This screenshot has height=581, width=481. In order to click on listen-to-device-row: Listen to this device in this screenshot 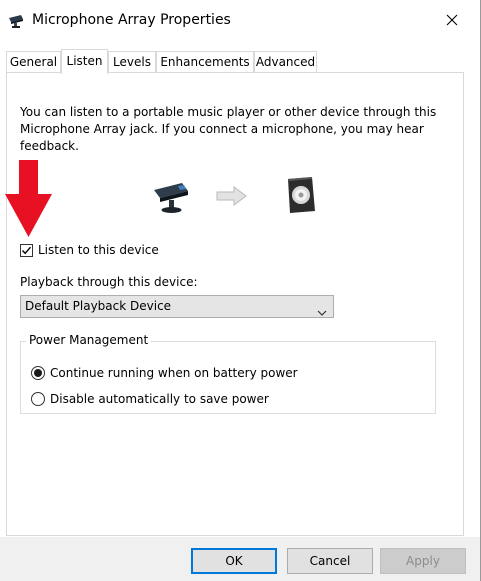, I will do `click(89, 250)`.